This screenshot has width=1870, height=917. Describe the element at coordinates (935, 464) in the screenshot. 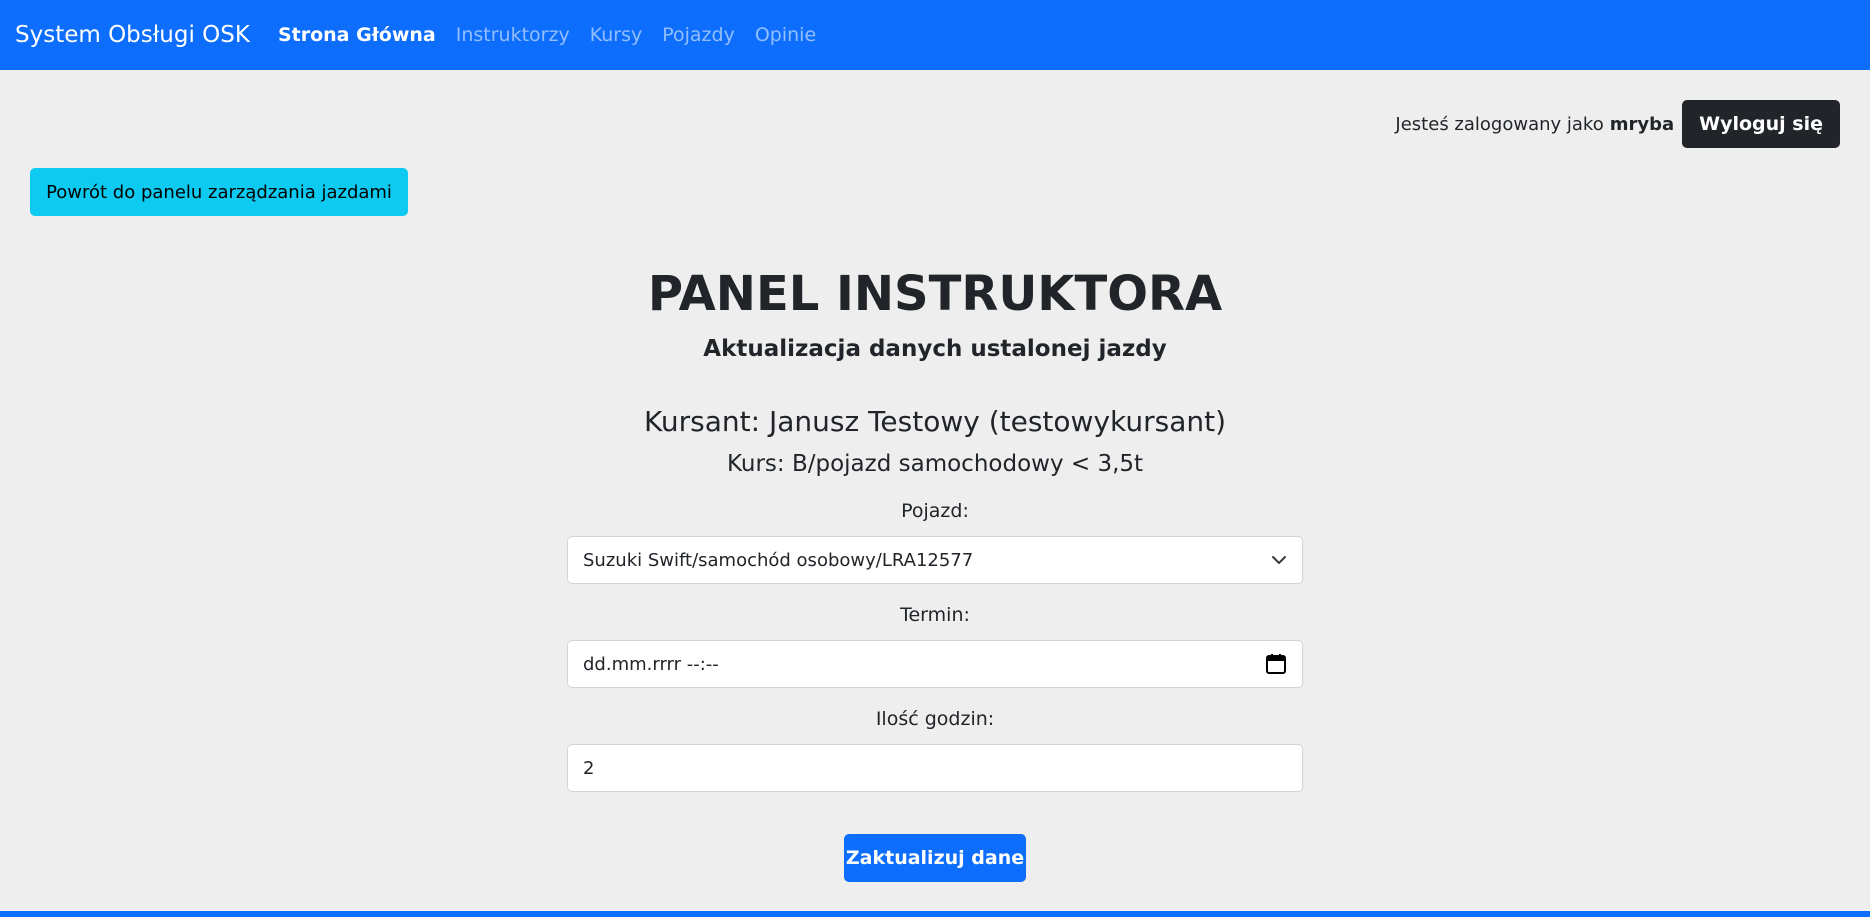

I see `course-info: Kurs: B/pojazd samochodowy < 3,5t` at that location.